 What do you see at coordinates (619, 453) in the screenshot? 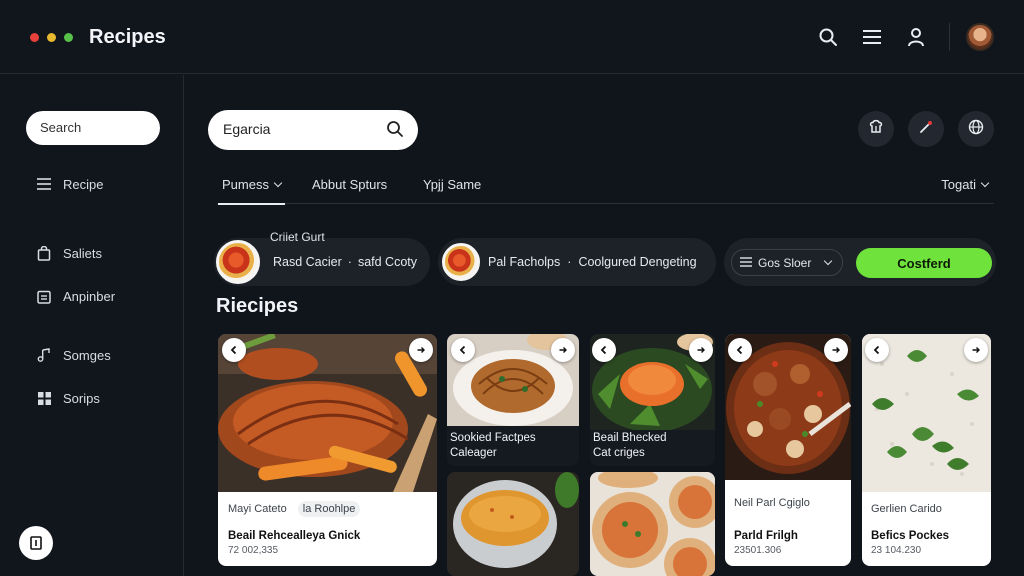
I see `card-subtitle: Cat criges` at bounding box center [619, 453].